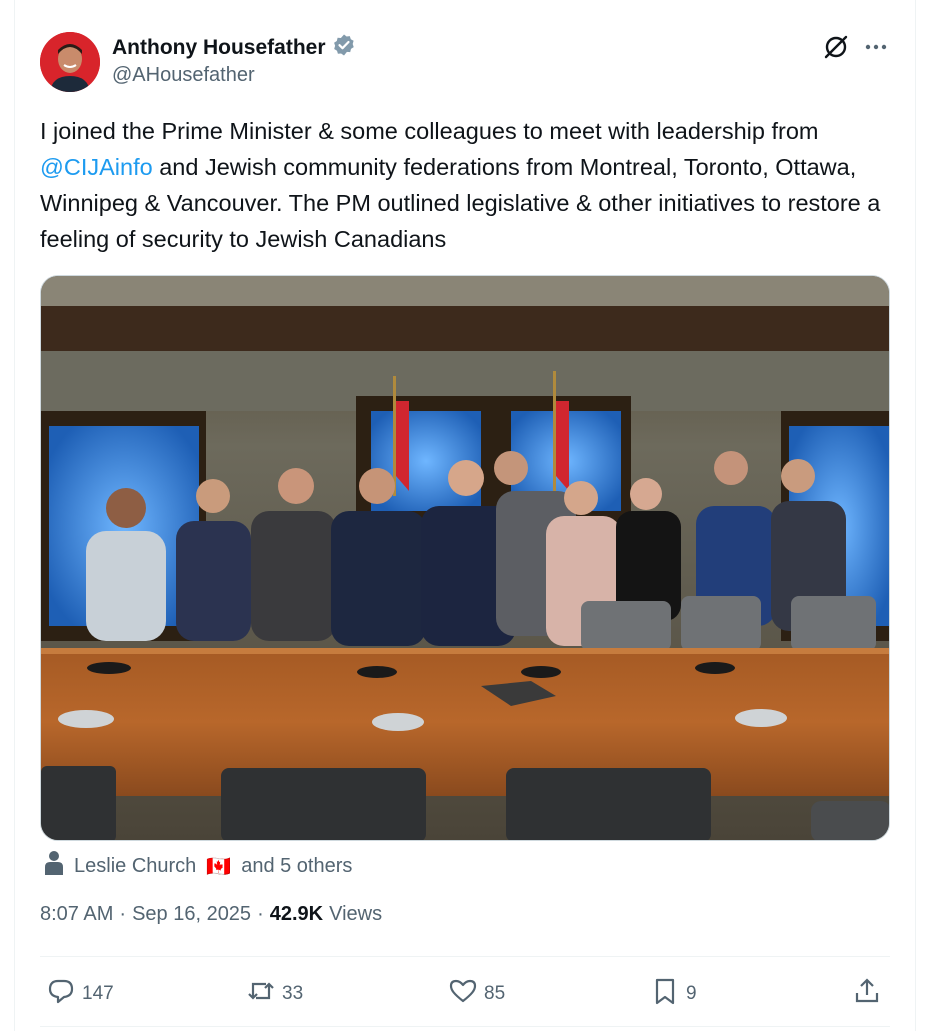 The height and width of the screenshot is (1031, 933). What do you see at coordinates (219, 48) in the screenshot?
I see `author-display-name: Anthony Housefather` at bounding box center [219, 48].